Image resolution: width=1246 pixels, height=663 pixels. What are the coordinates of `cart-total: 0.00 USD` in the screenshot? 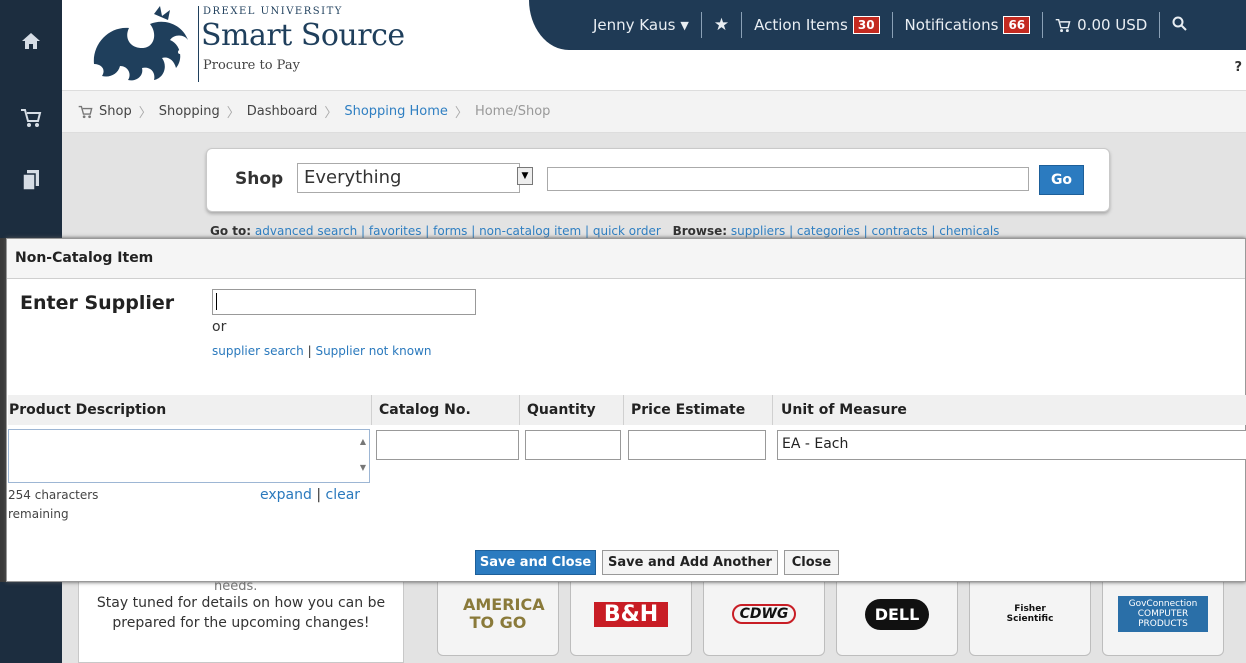 It's located at (1112, 25).